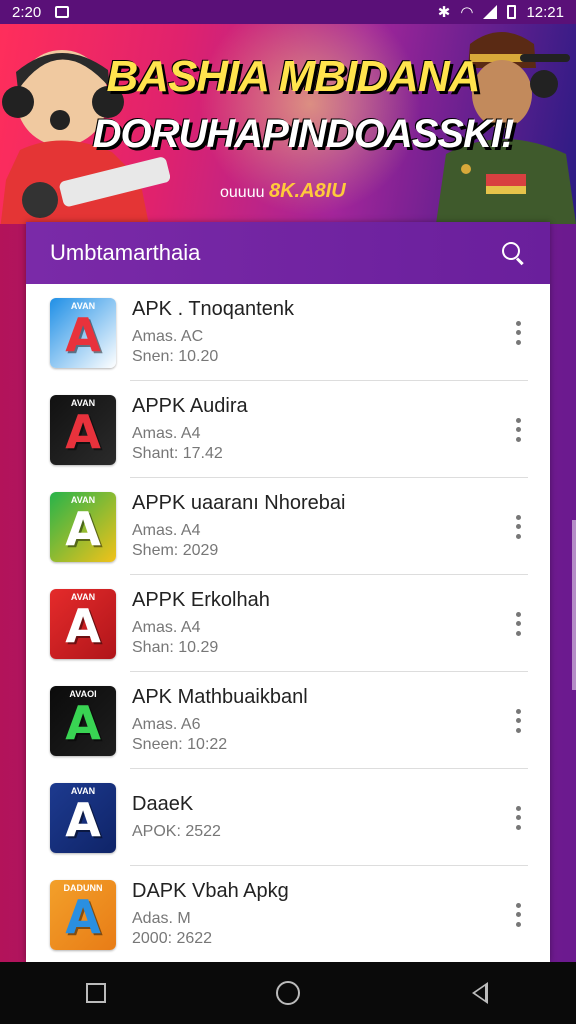  Describe the element at coordinates (239, 503) in the screenshot. I see `app-name: APPK uaaranı Nhorebai` at that location.